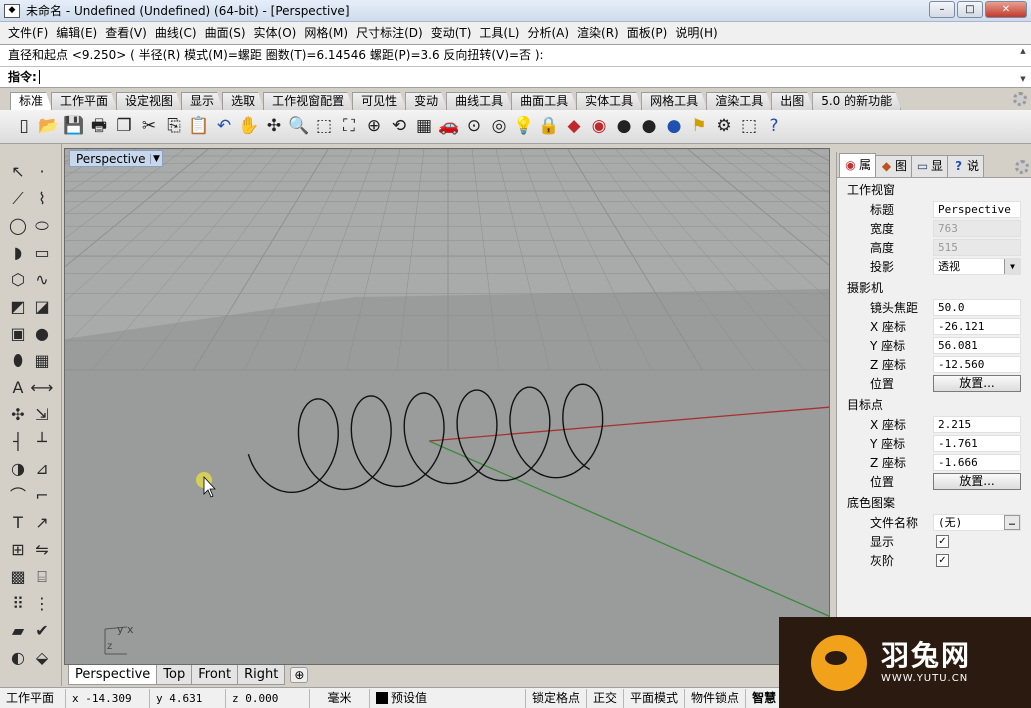 This screenshot has width=1031, height=708. I want to click on cylinder-icon: ⬮, so click(18, 360).